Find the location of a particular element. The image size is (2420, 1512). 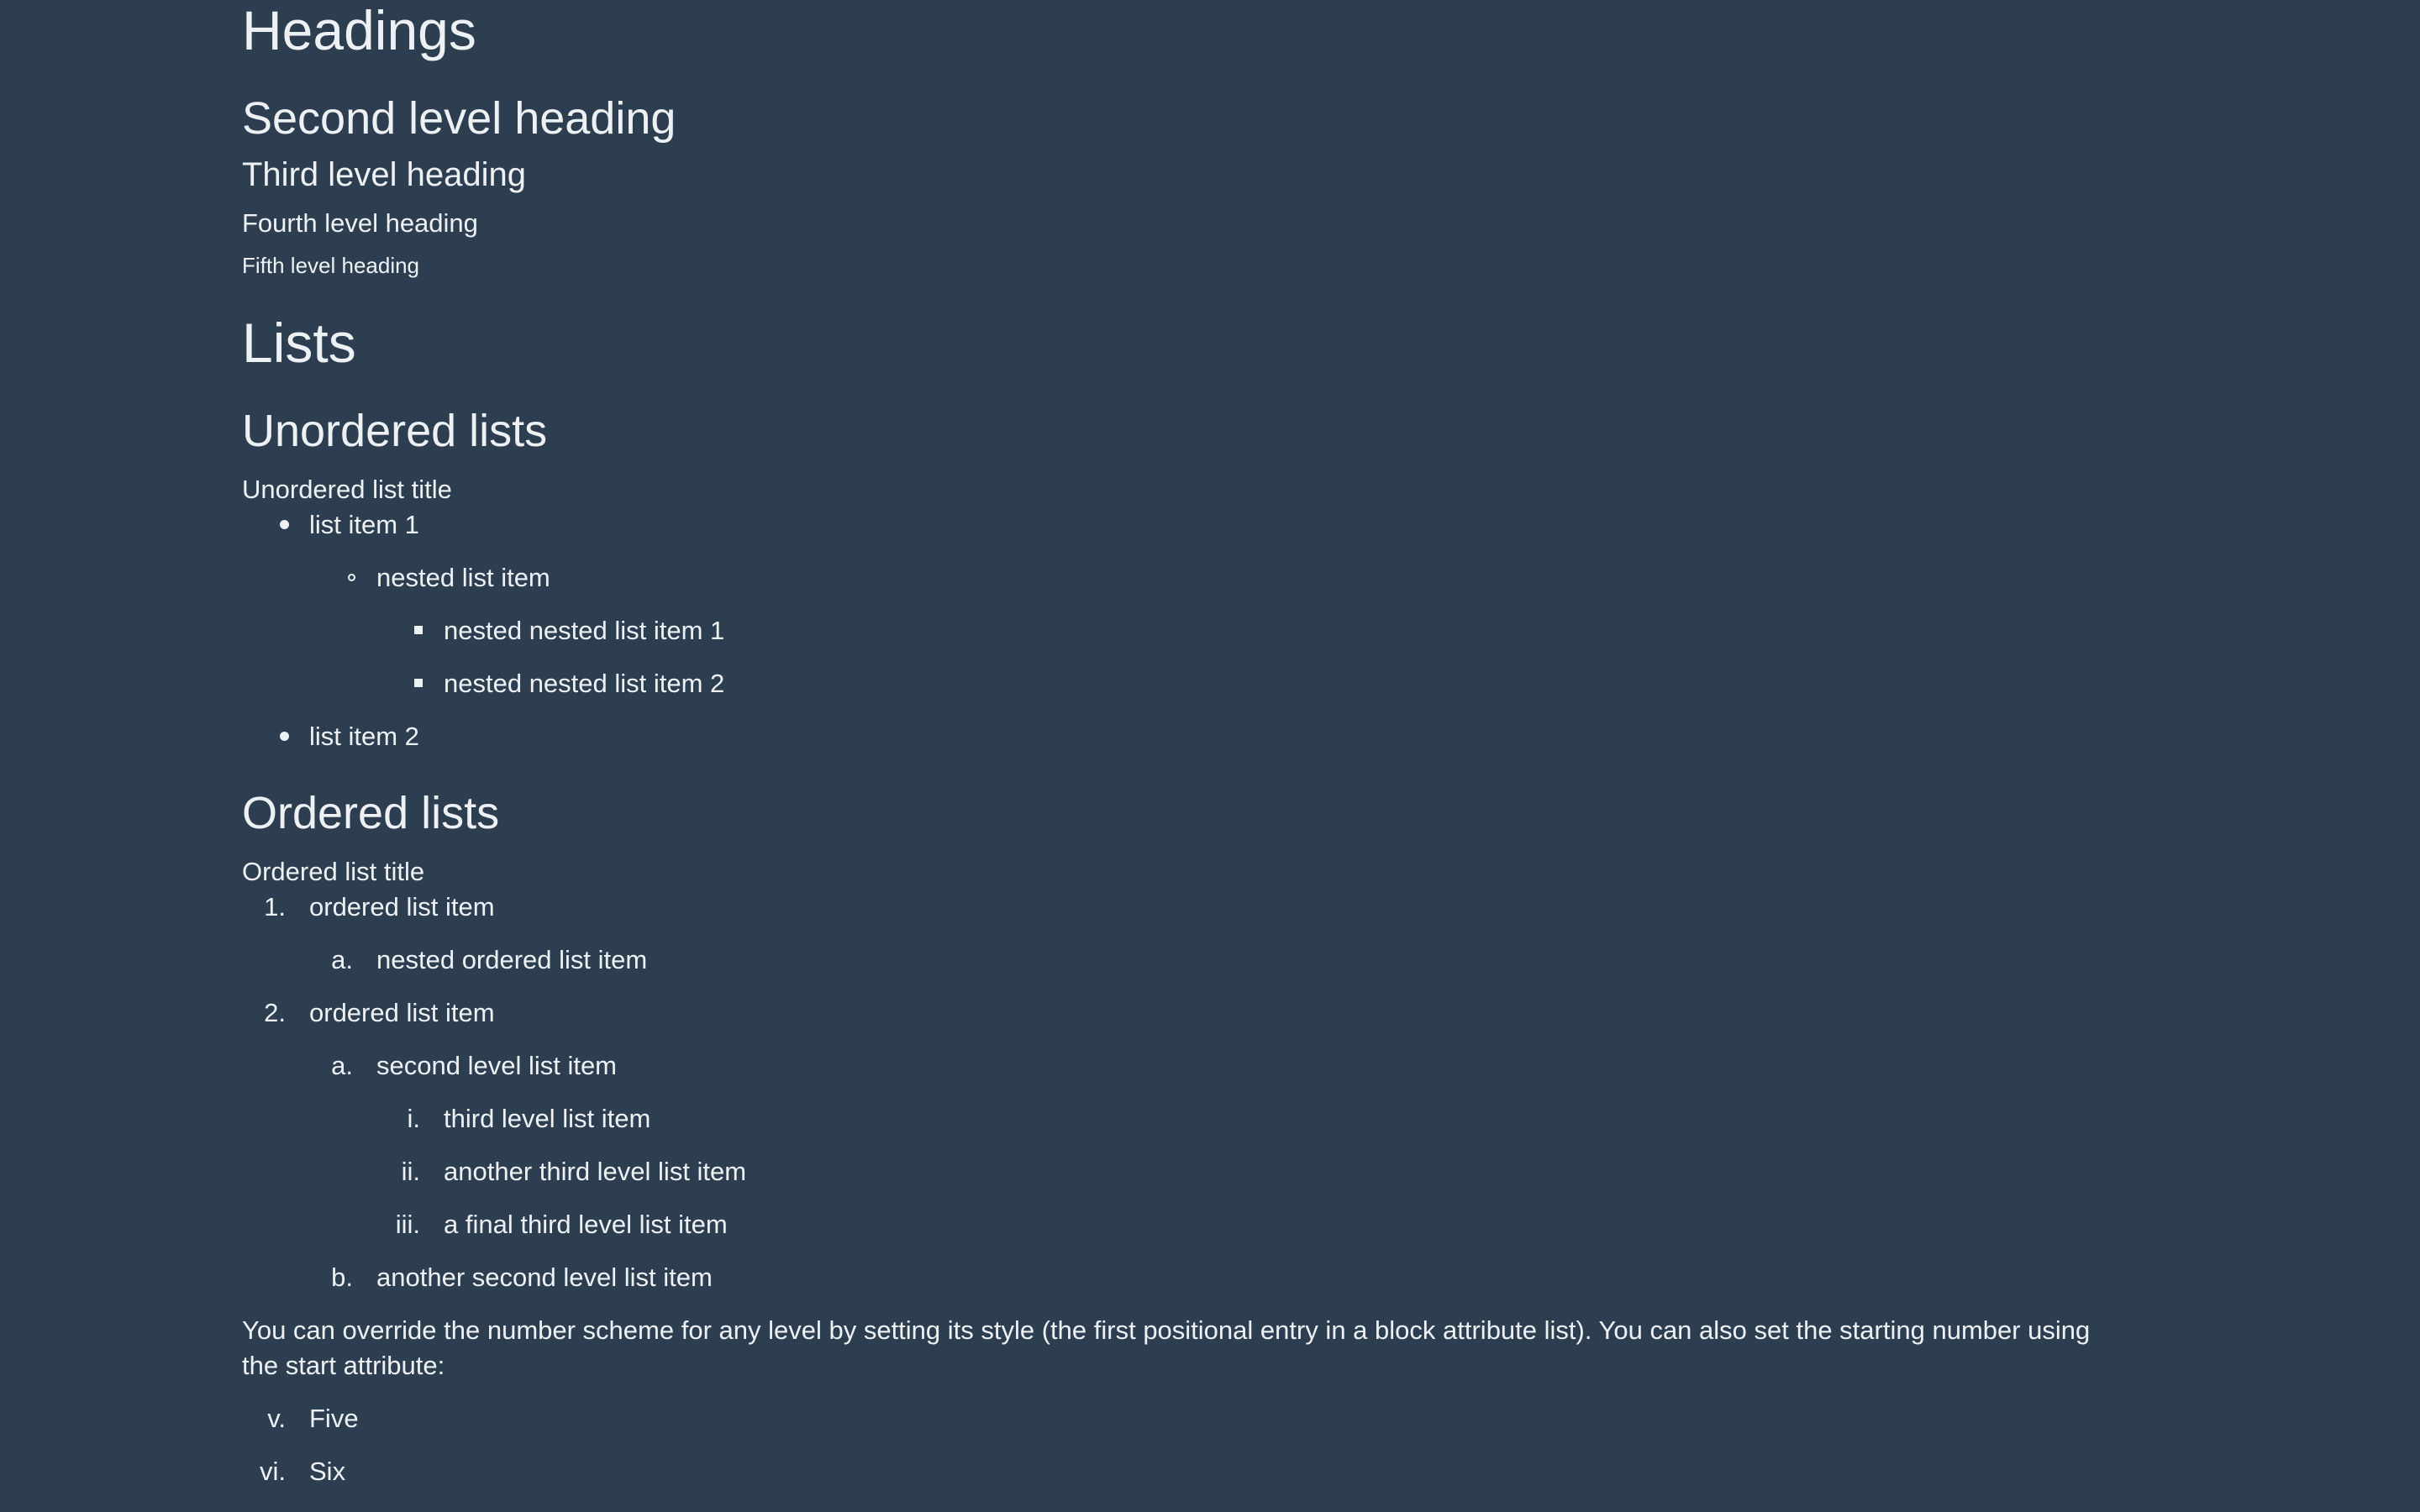

list-marker: vi. is located at coordinates (273, 1471).